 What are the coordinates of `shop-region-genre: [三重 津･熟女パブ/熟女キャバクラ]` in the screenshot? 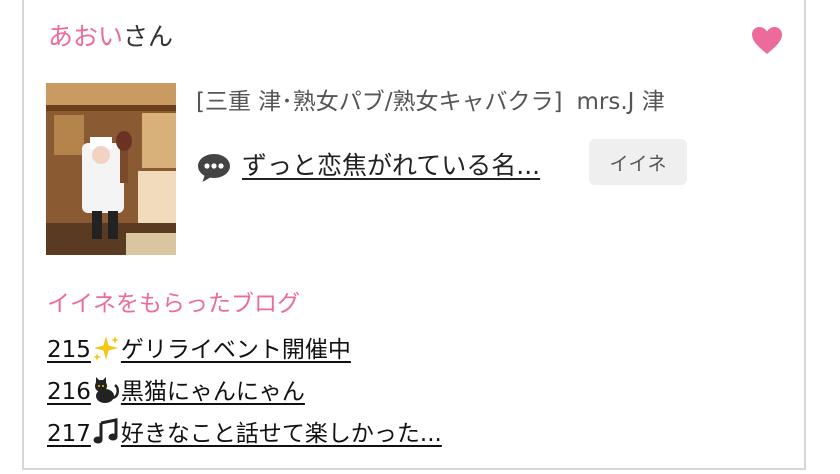 It's located at (379, 102).